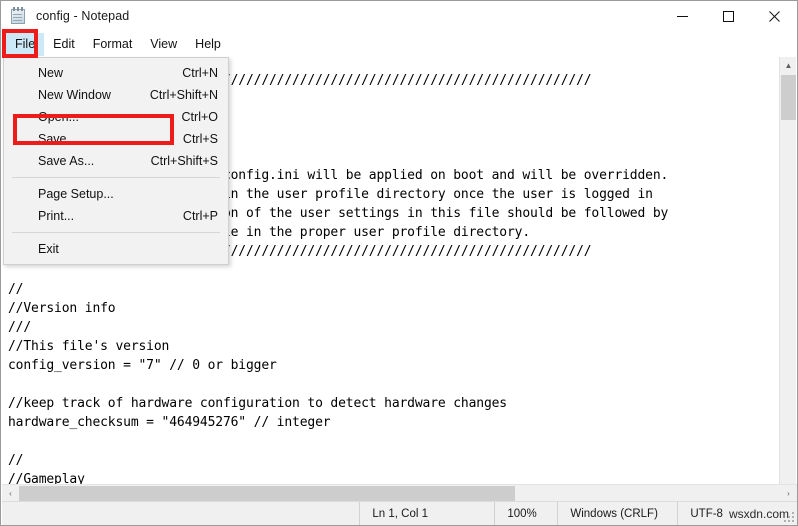 This screenshot has height=526, width=798. Describe the element at coordinates (426, 513) in the screenshot. I see `status-cursor-position: Ln 1, Col 1` at that location.